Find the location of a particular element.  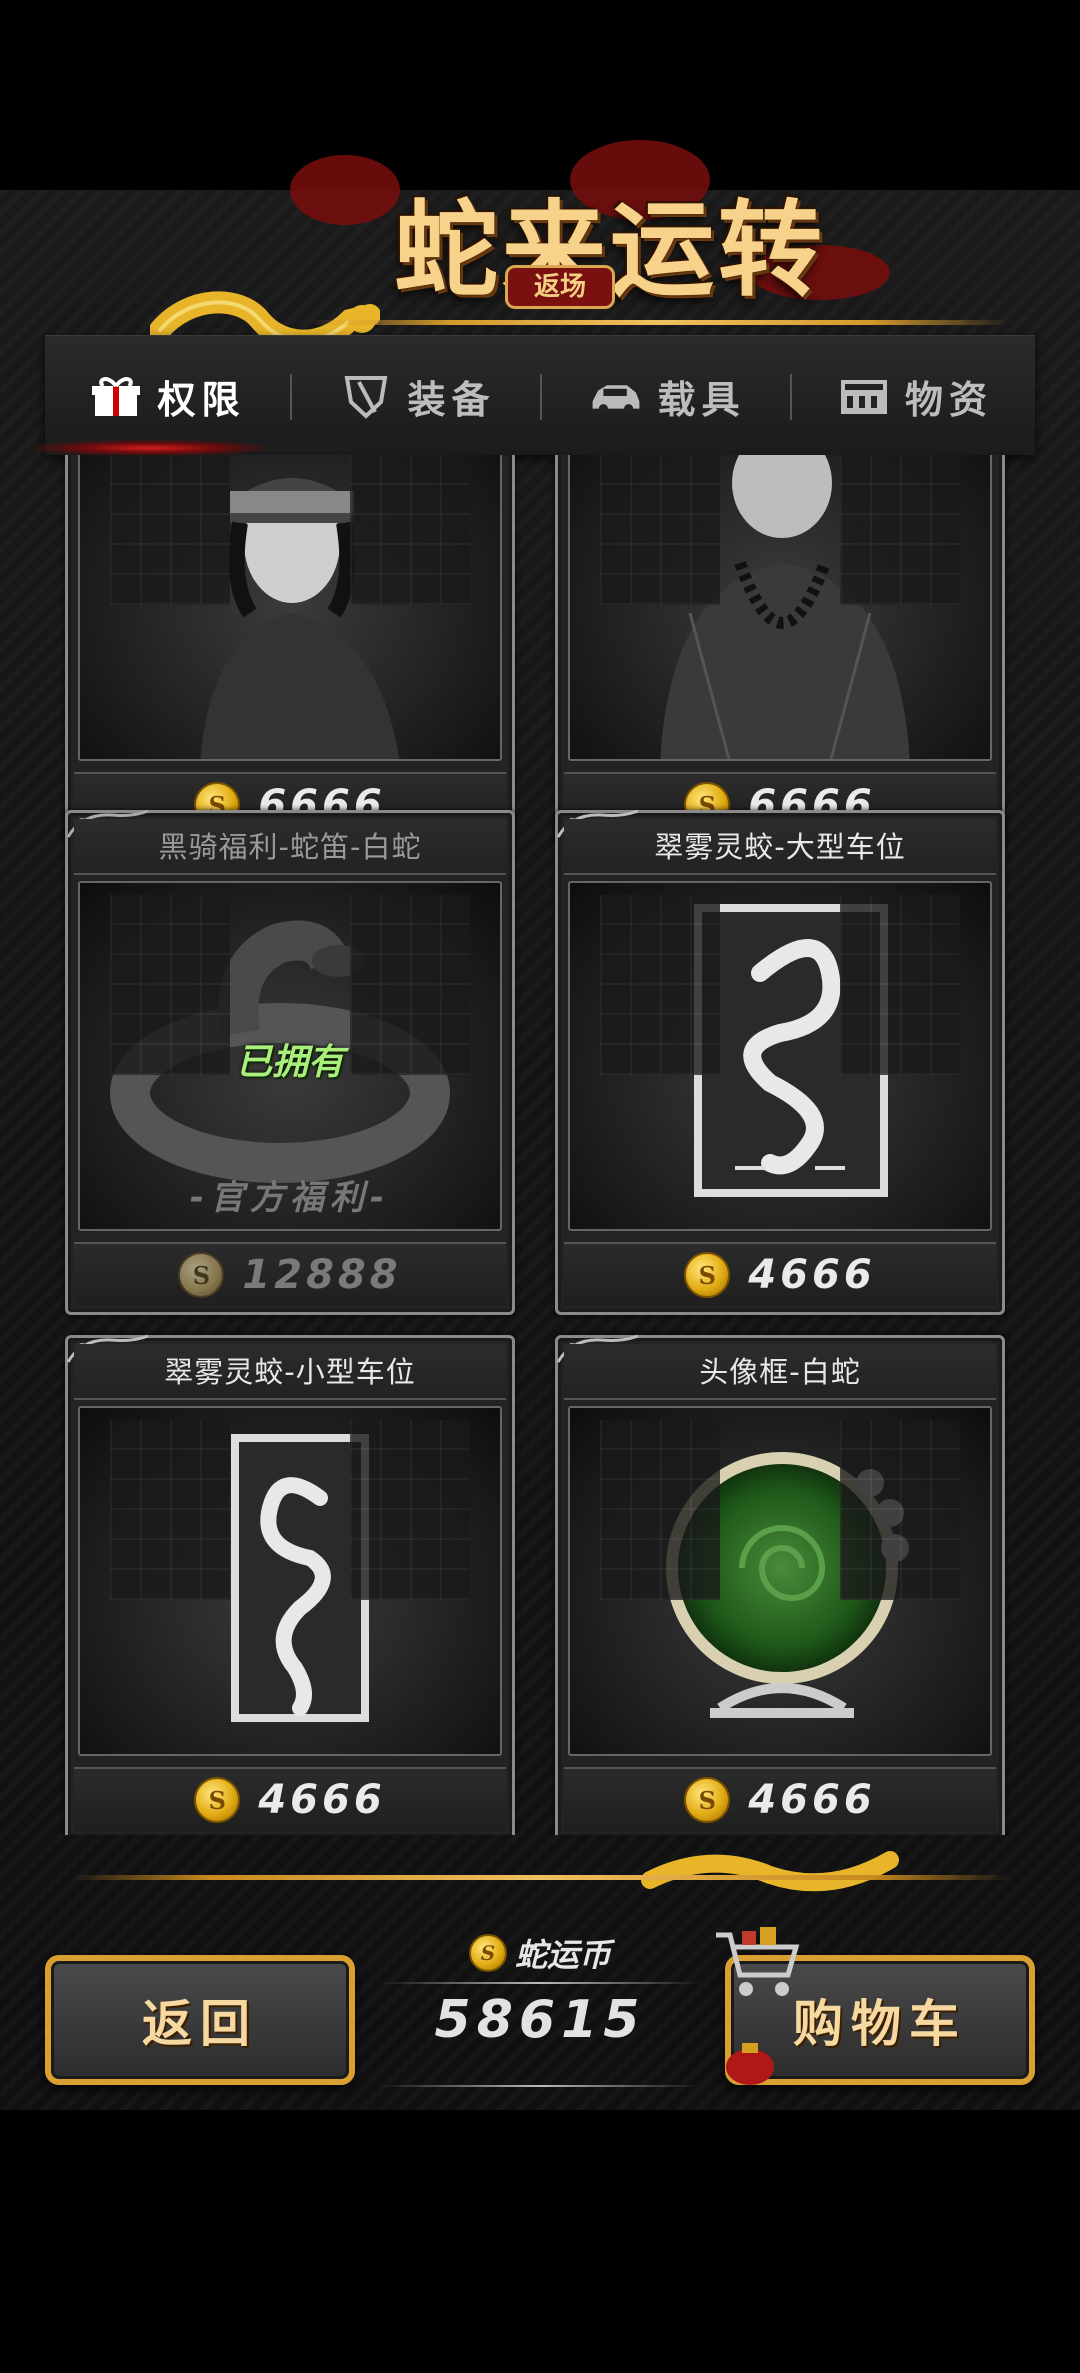

lucky-bag-icon is located at coordinates (750, 2064).